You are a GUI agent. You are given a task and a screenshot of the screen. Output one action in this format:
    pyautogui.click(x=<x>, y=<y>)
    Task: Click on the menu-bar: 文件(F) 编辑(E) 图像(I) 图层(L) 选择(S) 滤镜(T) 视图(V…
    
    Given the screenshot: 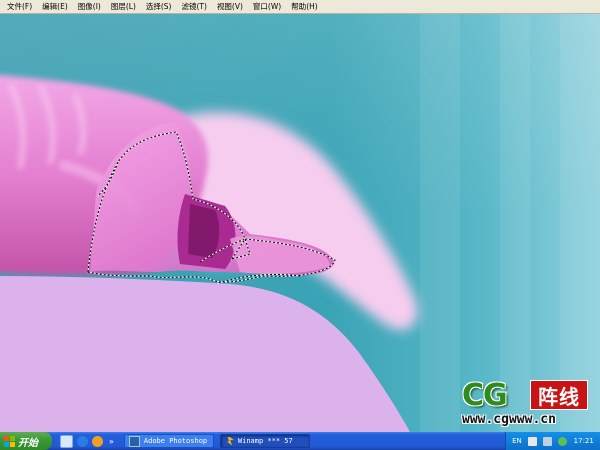 What is the action you would take?
    pyautogui.click(x=300, y=7)
    